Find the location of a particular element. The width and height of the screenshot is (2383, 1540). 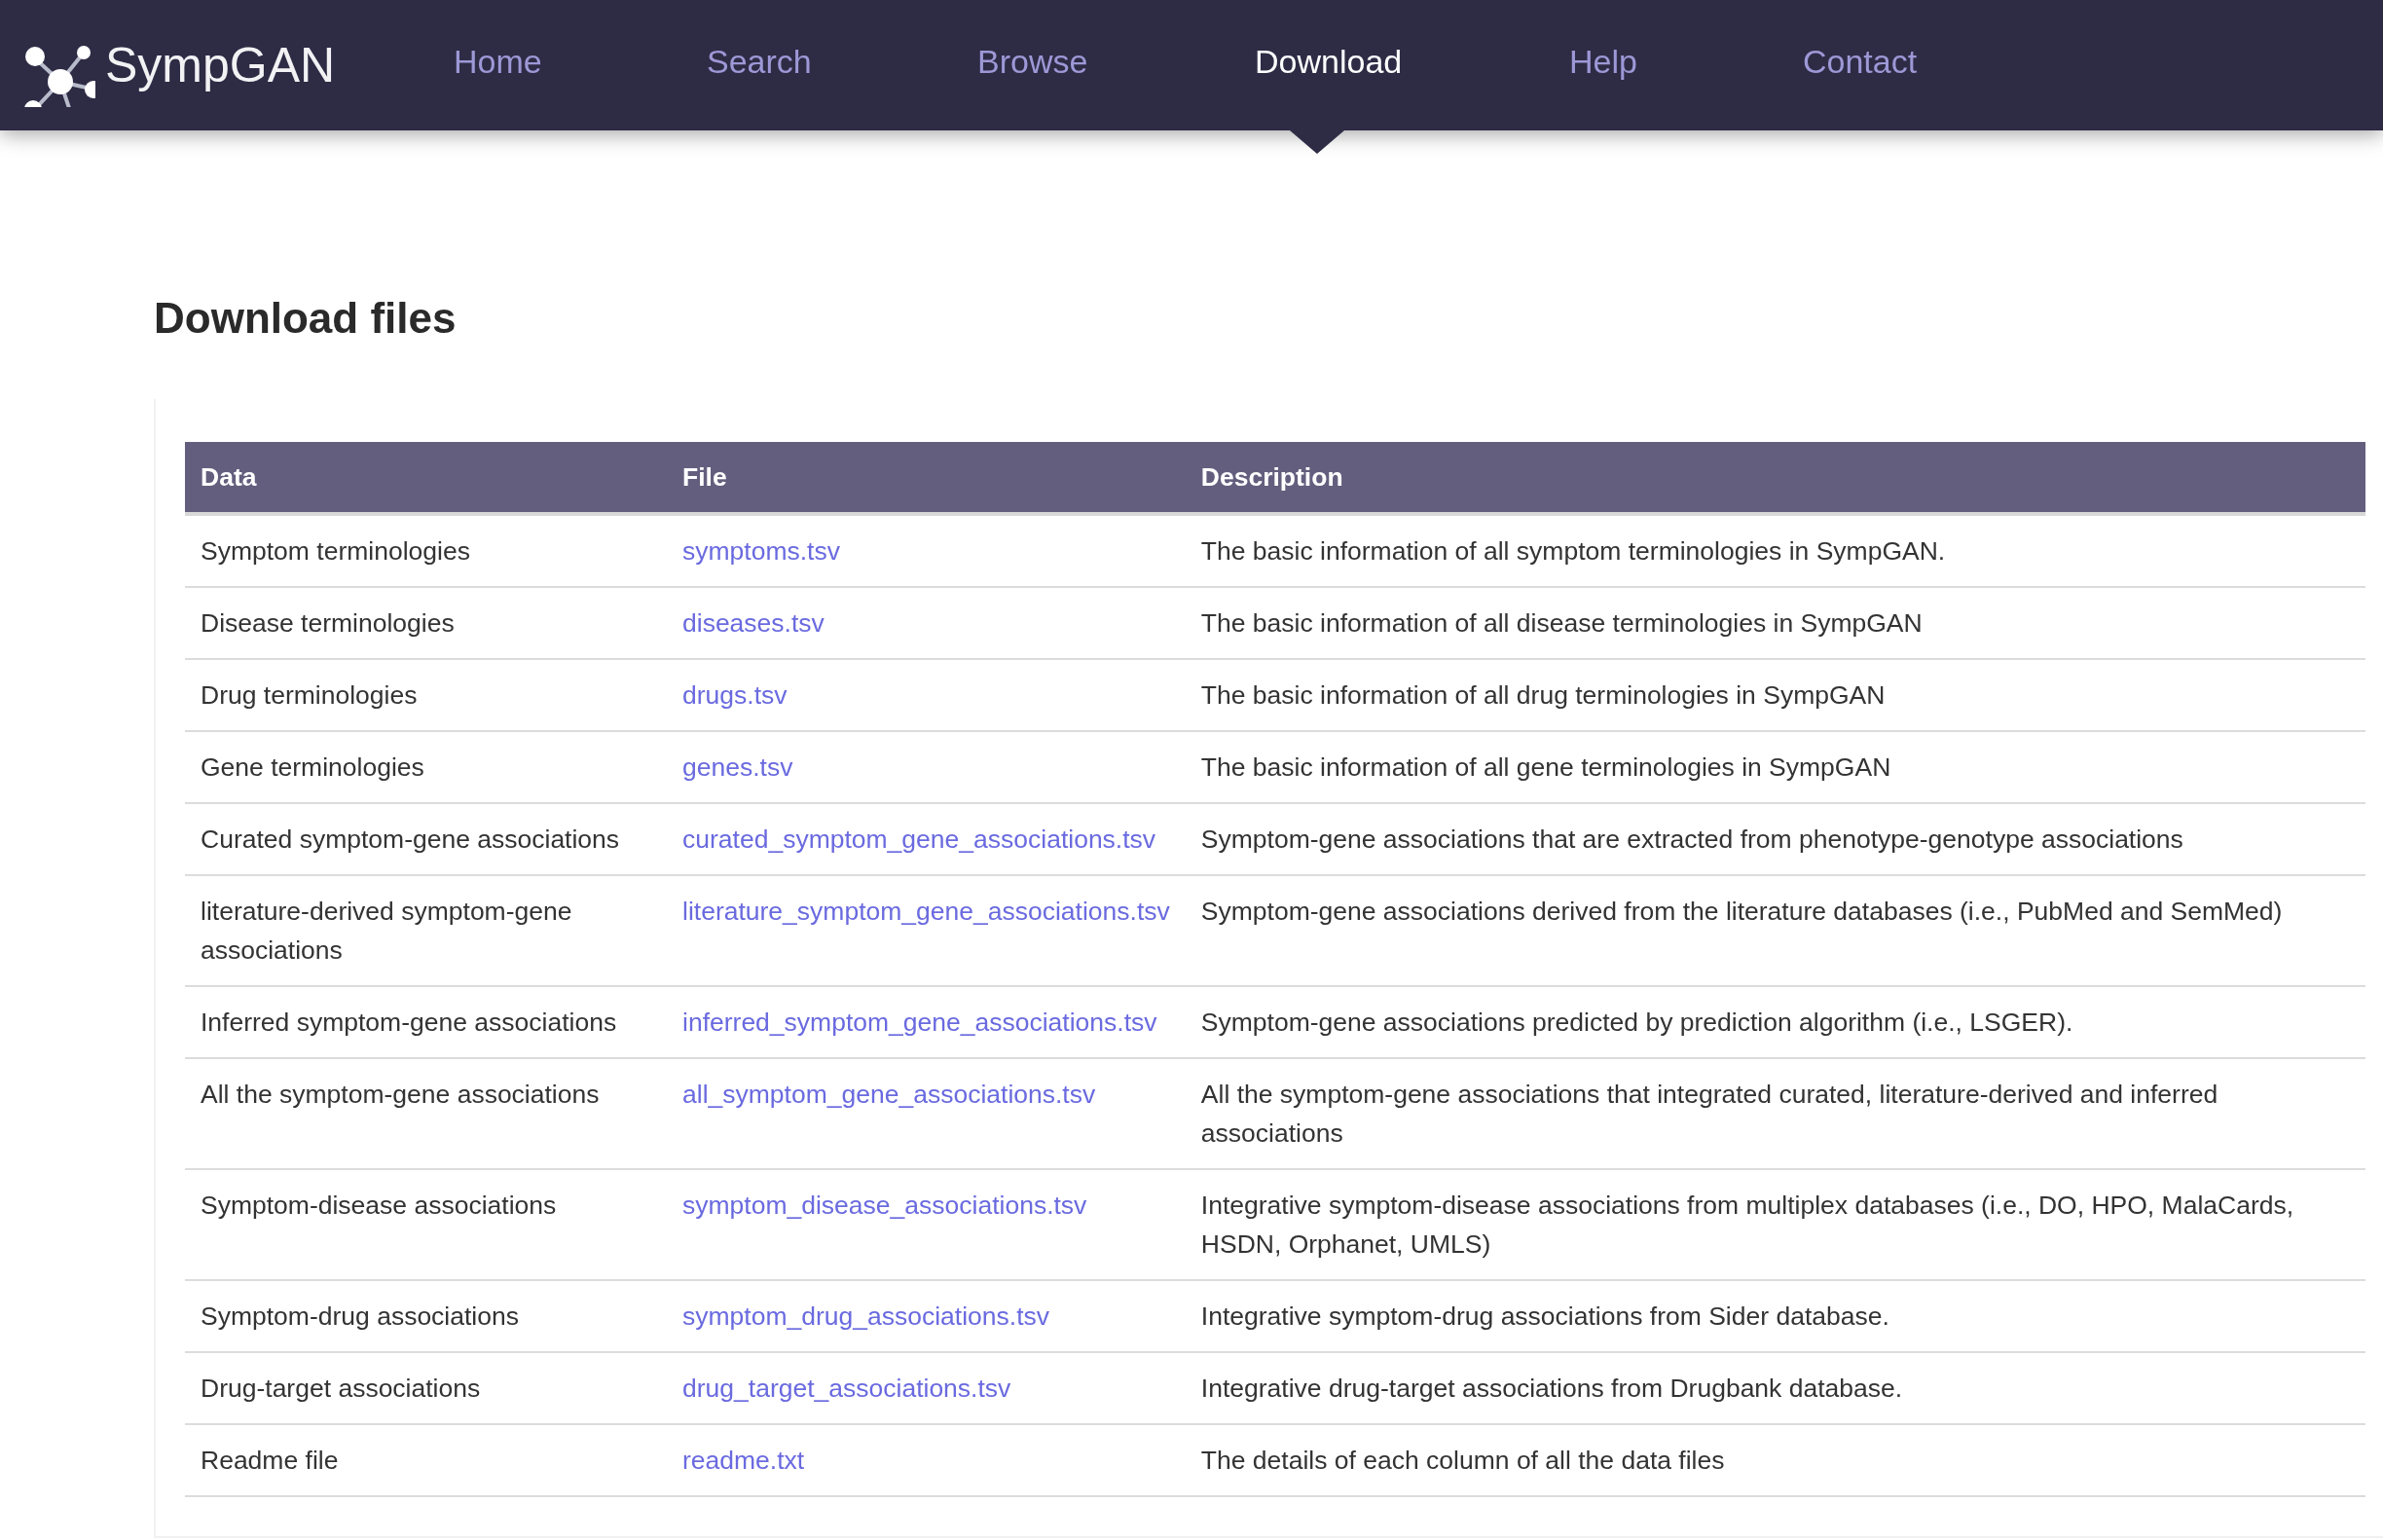

page-title: Download files is located at coordinates (306, 318).